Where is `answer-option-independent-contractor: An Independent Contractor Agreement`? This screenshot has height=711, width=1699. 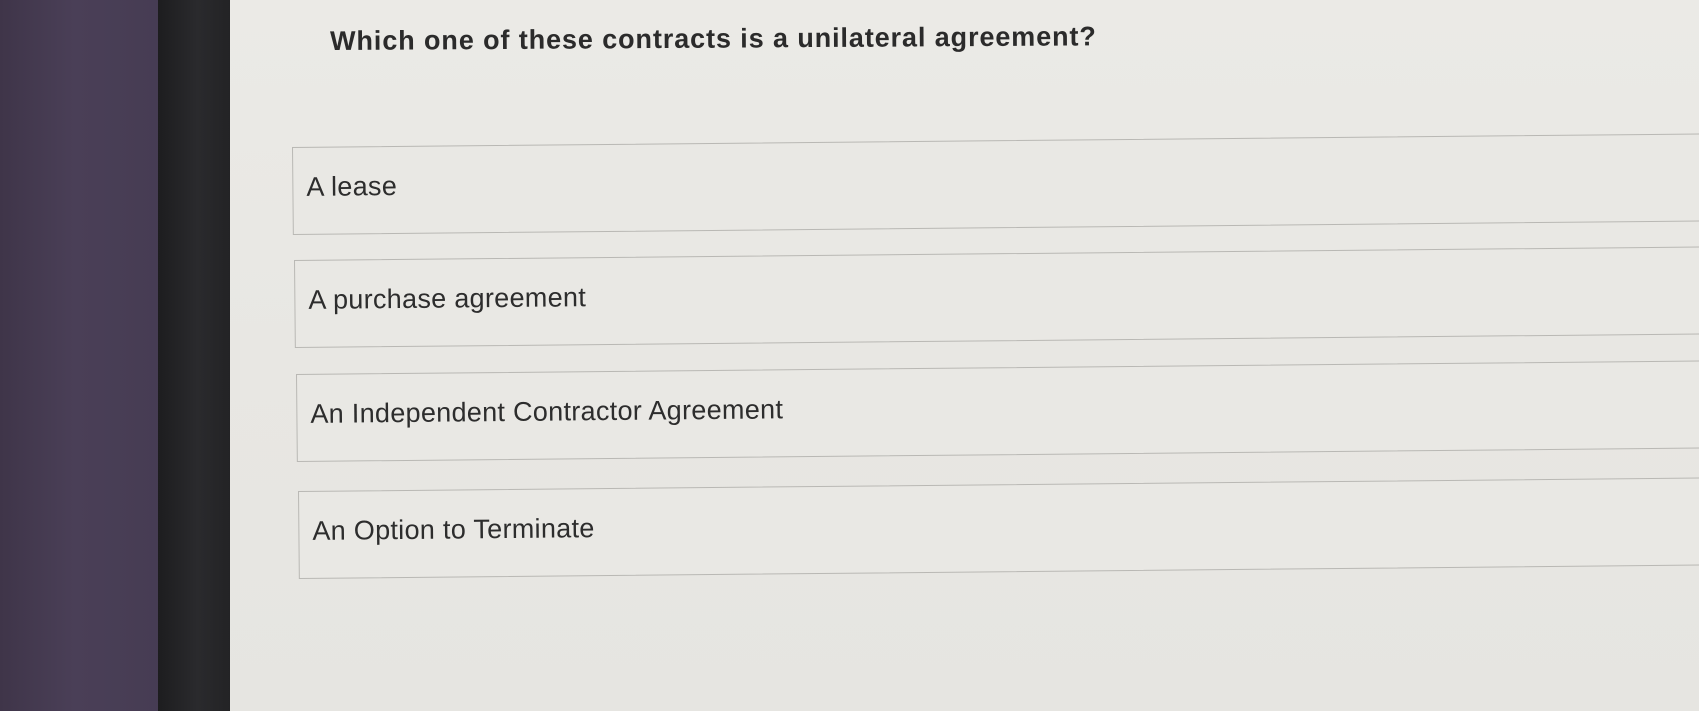 answer-option-independent-contractor: An Independent Contractor Agreement is located at coordinates (997, 410).